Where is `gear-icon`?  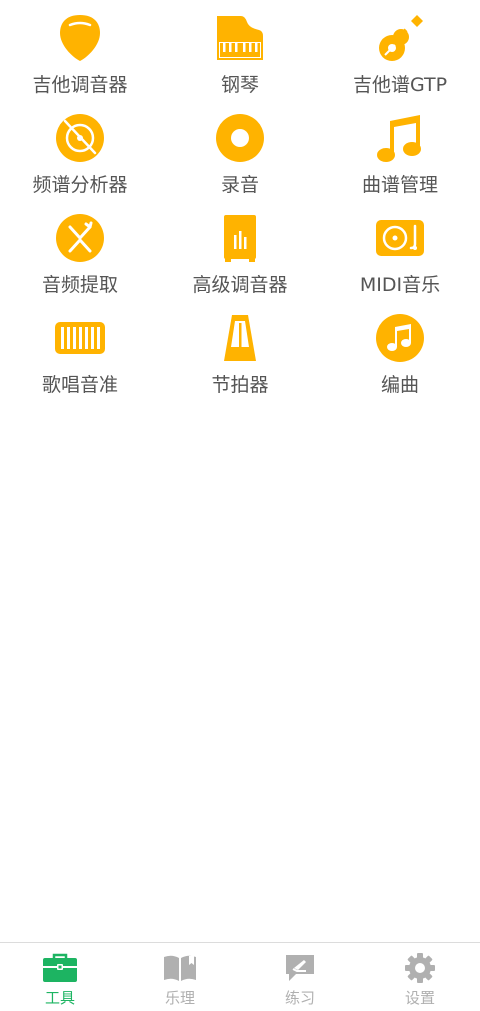
gear-icon is located at coordinates (420, 968).